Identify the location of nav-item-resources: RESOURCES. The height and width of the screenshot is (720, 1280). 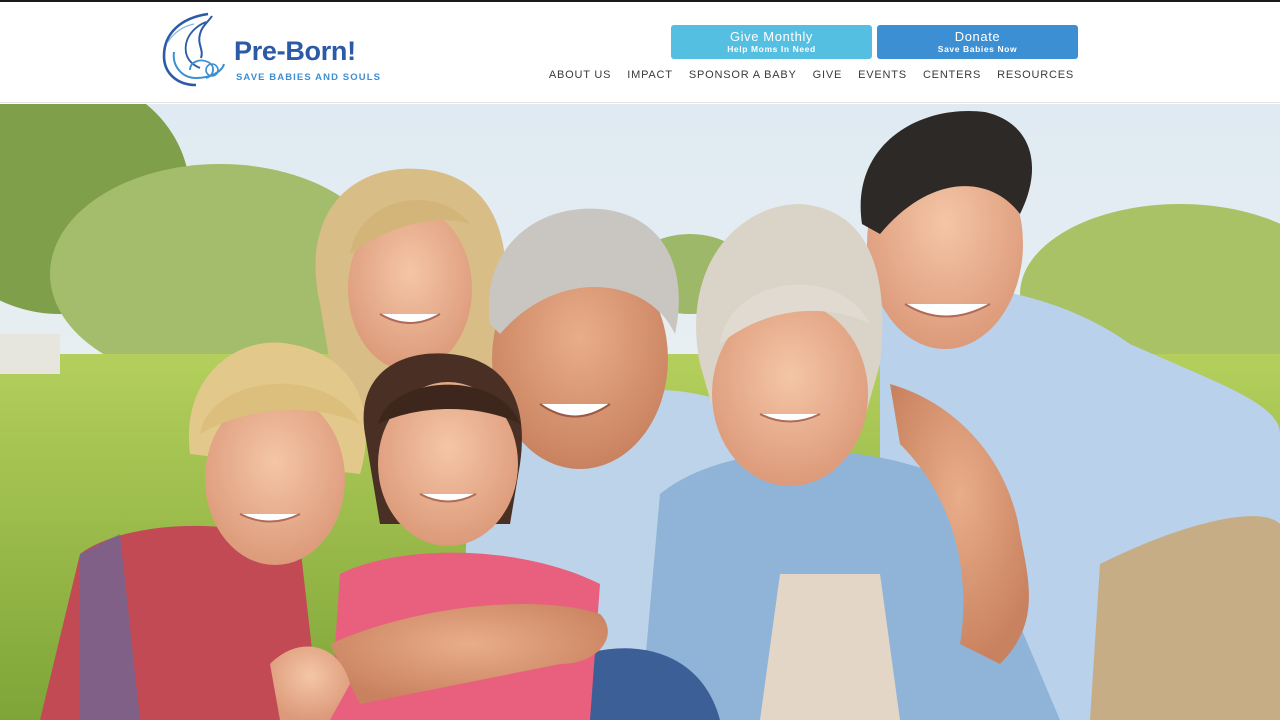
(1035, 75).